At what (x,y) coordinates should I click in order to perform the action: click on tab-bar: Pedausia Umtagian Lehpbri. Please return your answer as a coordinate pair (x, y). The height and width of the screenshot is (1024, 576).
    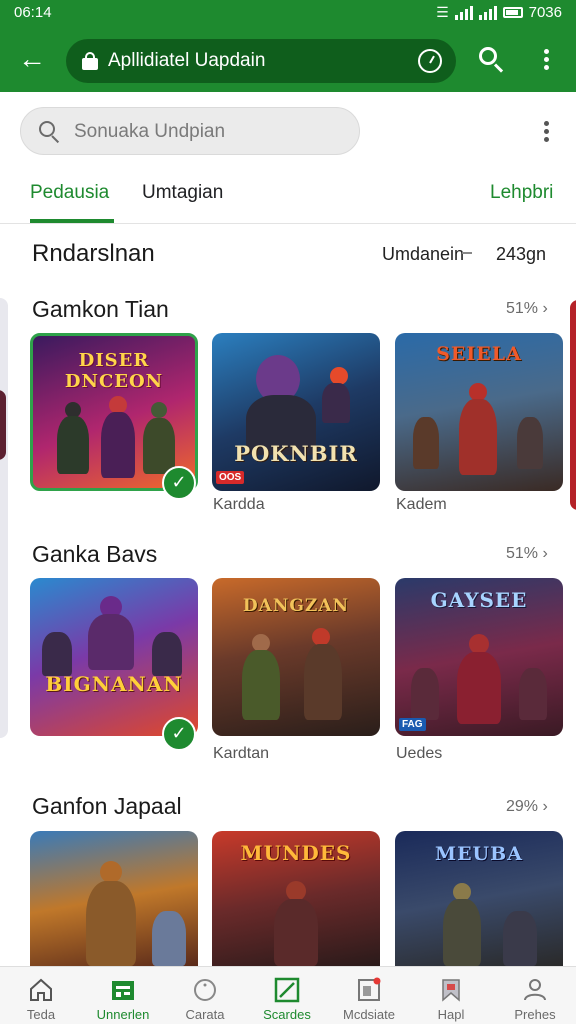
    Looking at the image, I should click on (288, 198).